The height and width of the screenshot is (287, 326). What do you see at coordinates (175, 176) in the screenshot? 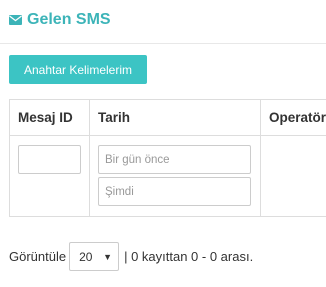
I see `filter-cell-date` at bounding box center [175, 176].